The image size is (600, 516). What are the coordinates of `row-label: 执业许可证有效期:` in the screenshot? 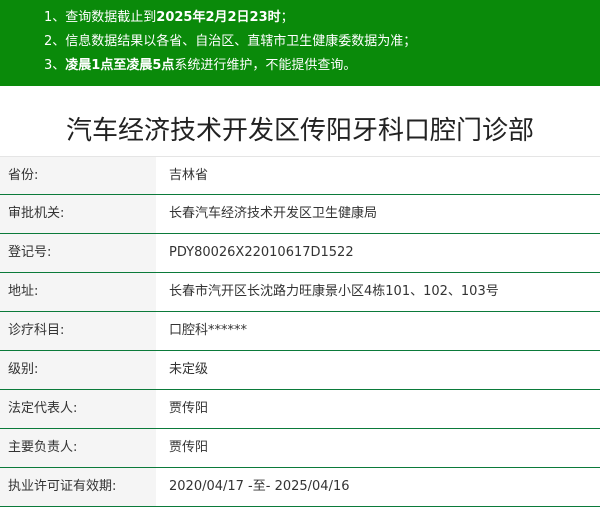 It's located at (78, 487).